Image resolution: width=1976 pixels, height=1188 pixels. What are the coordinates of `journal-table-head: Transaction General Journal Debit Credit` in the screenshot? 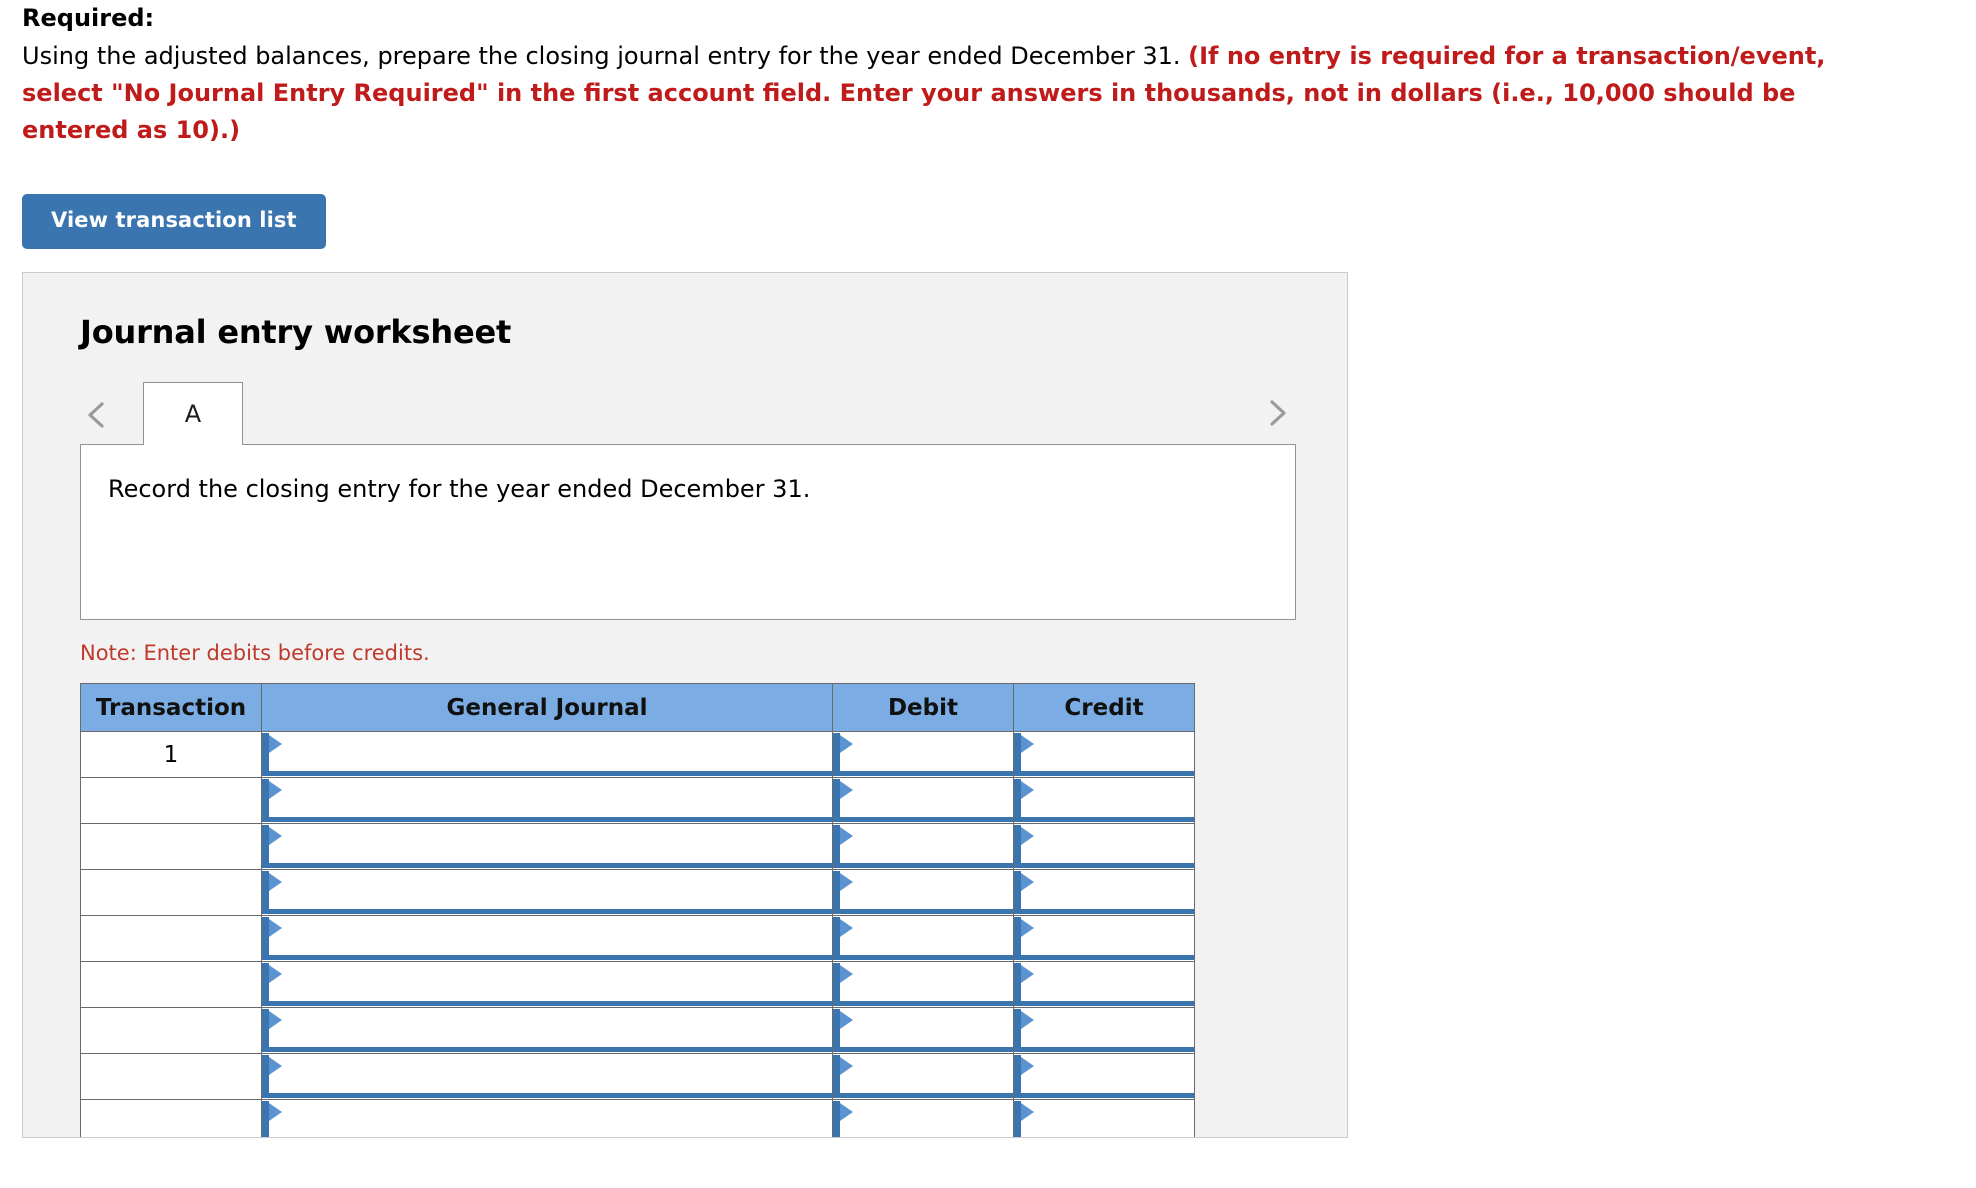 It's located at (637, 707).